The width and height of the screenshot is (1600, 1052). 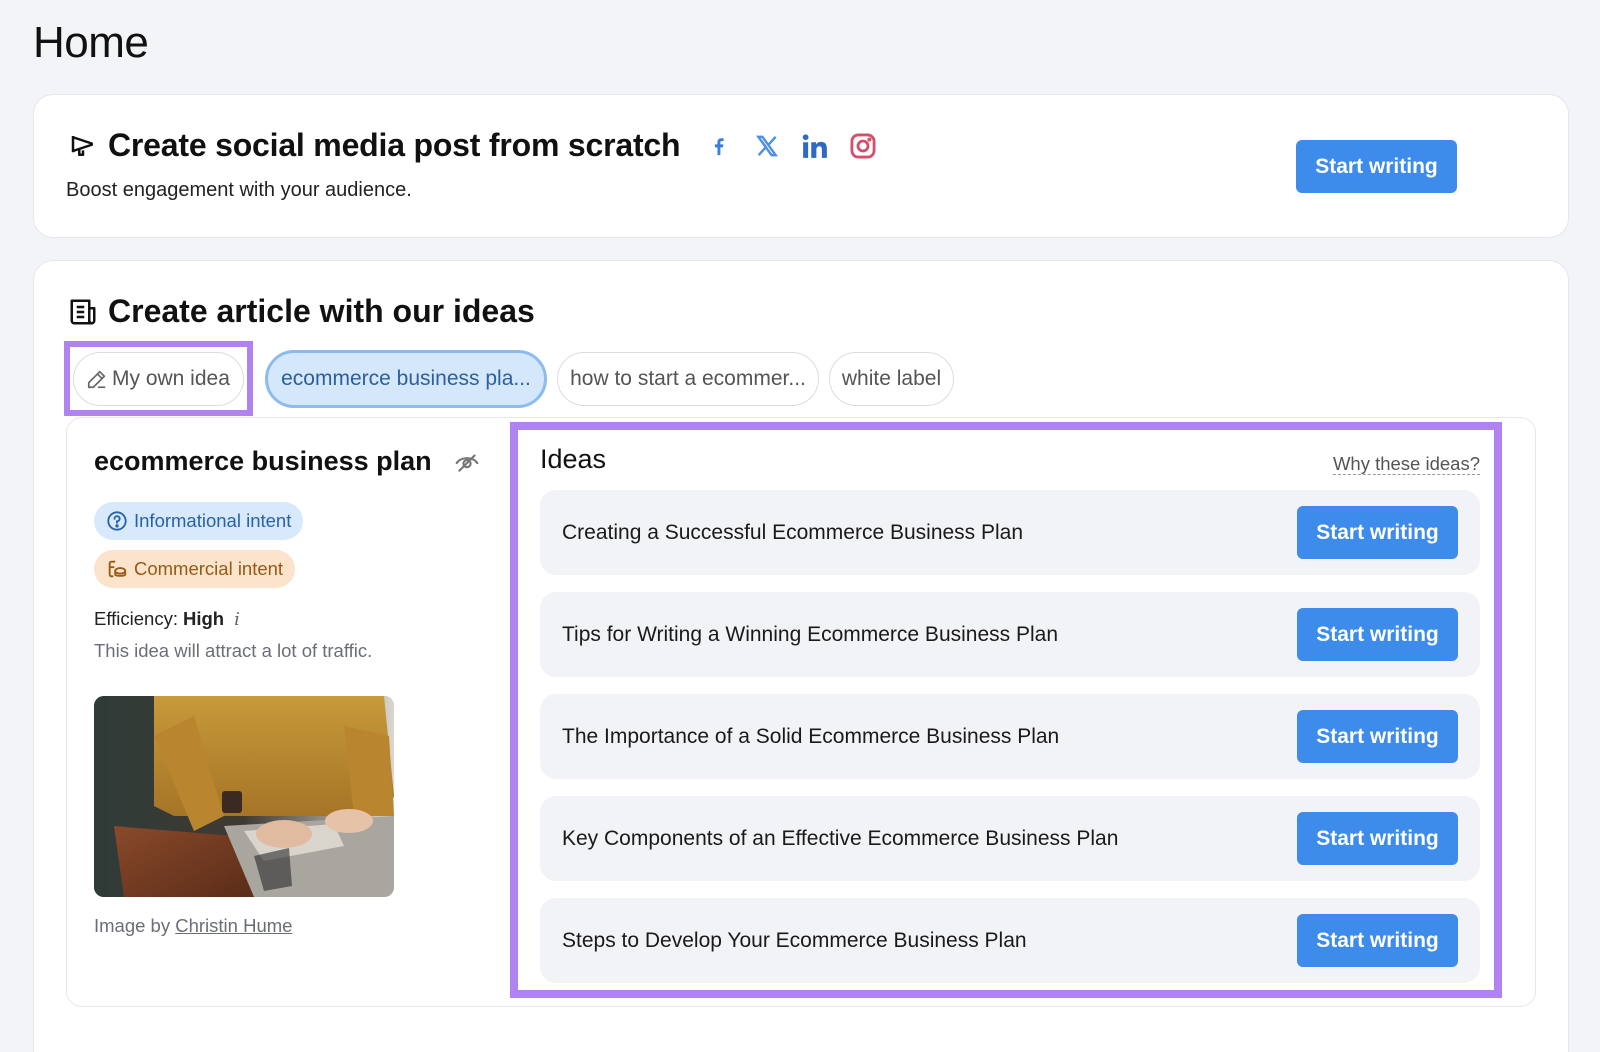 I want to click on chip-my-own-idea: My own idea, so click(x=158, y=378).